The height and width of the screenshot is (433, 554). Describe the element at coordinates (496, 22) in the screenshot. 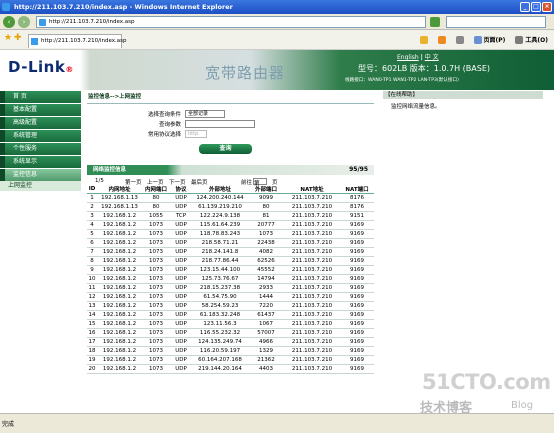

I see `search-input` at that location.